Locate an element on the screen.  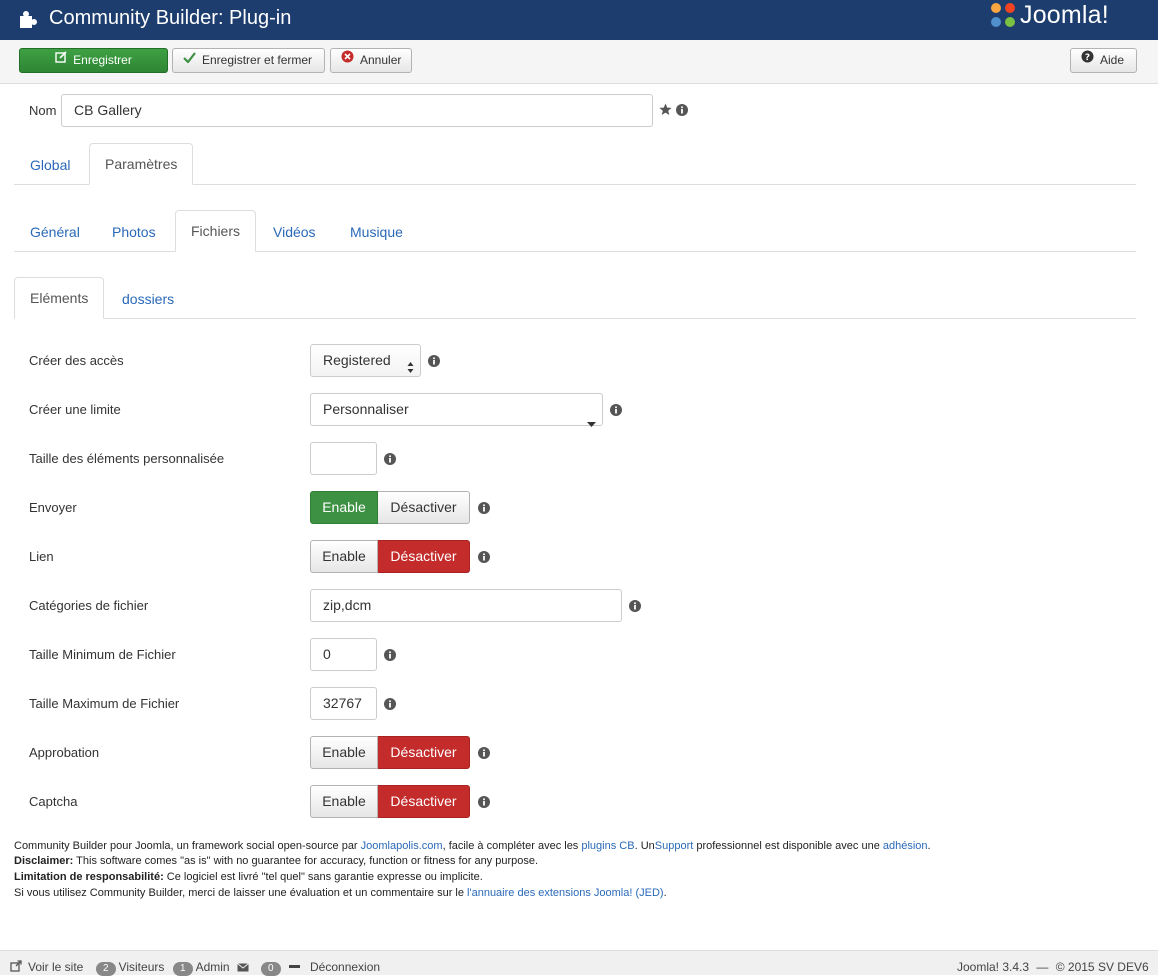
help-label: Aide is located at coordinates (1112, 60).